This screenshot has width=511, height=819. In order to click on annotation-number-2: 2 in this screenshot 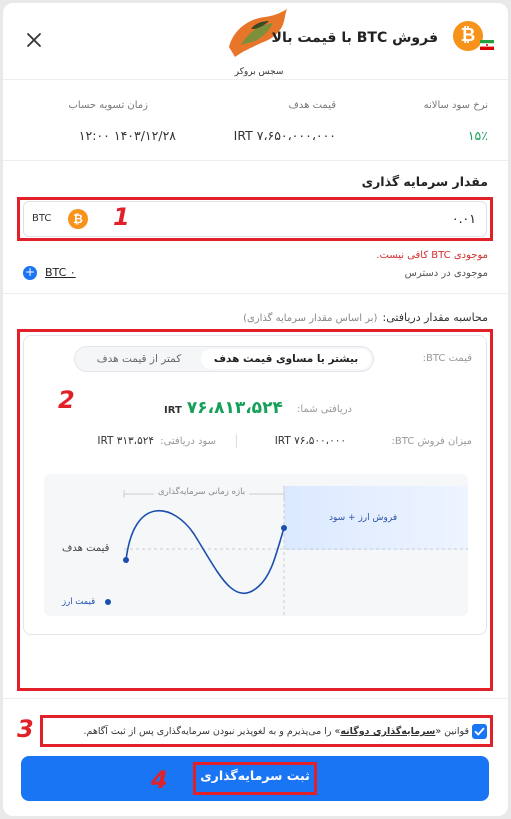, I will do `click(66, 400)`.